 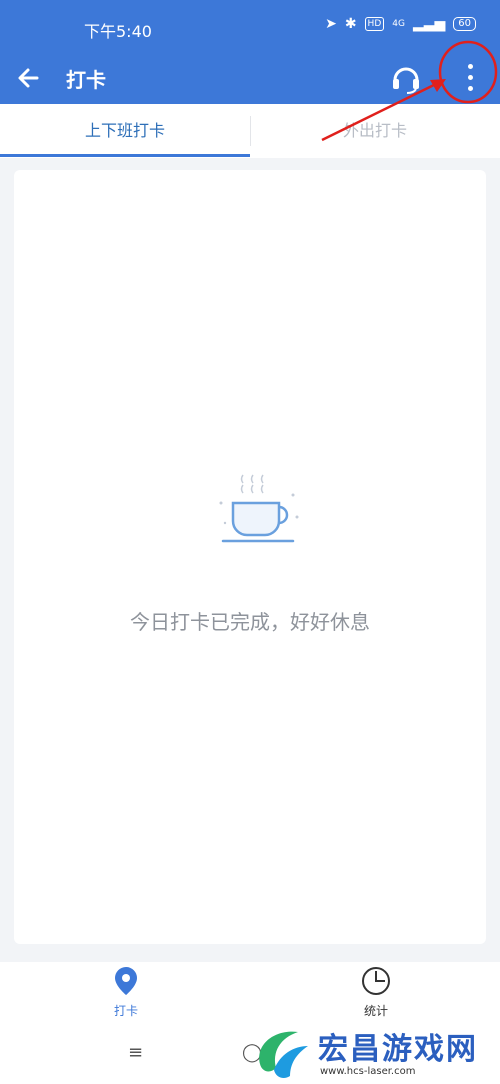 I want to click on menu-icon: ≡, so click(x=135, y=1052).